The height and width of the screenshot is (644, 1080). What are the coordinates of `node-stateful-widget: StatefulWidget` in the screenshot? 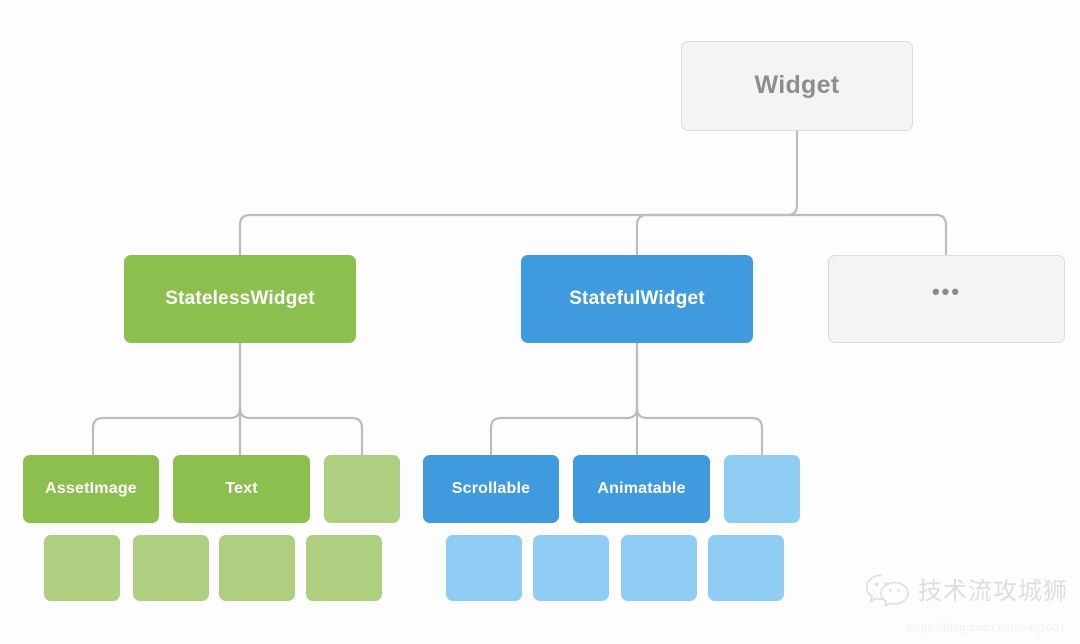 It's located at (637, 299).